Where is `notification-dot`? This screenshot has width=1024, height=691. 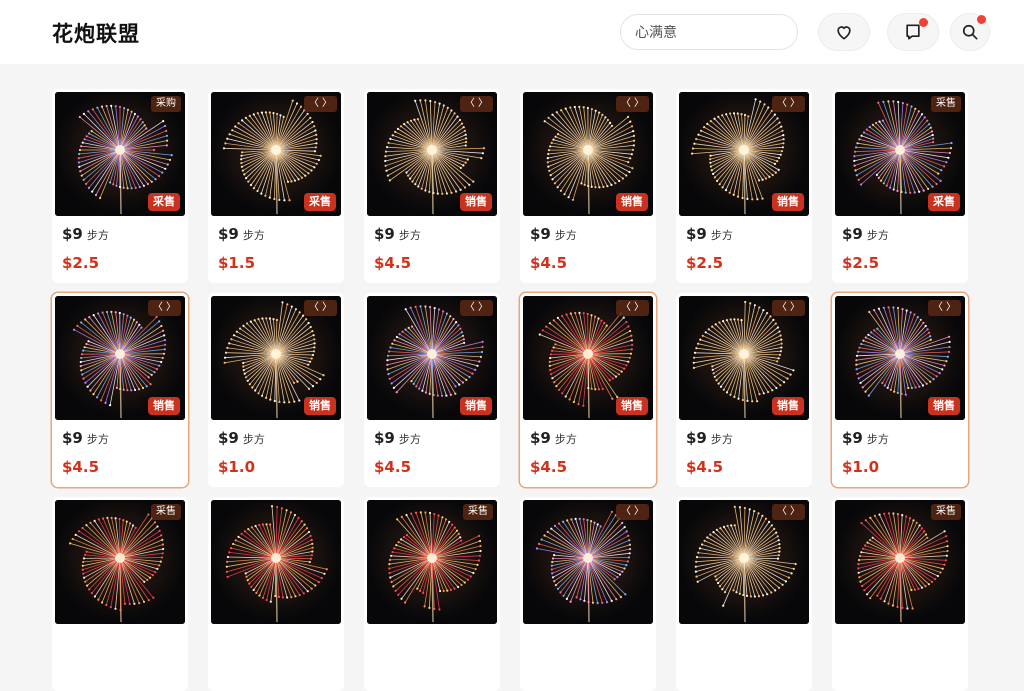 notification-dot is located at coordinates (923, 22).